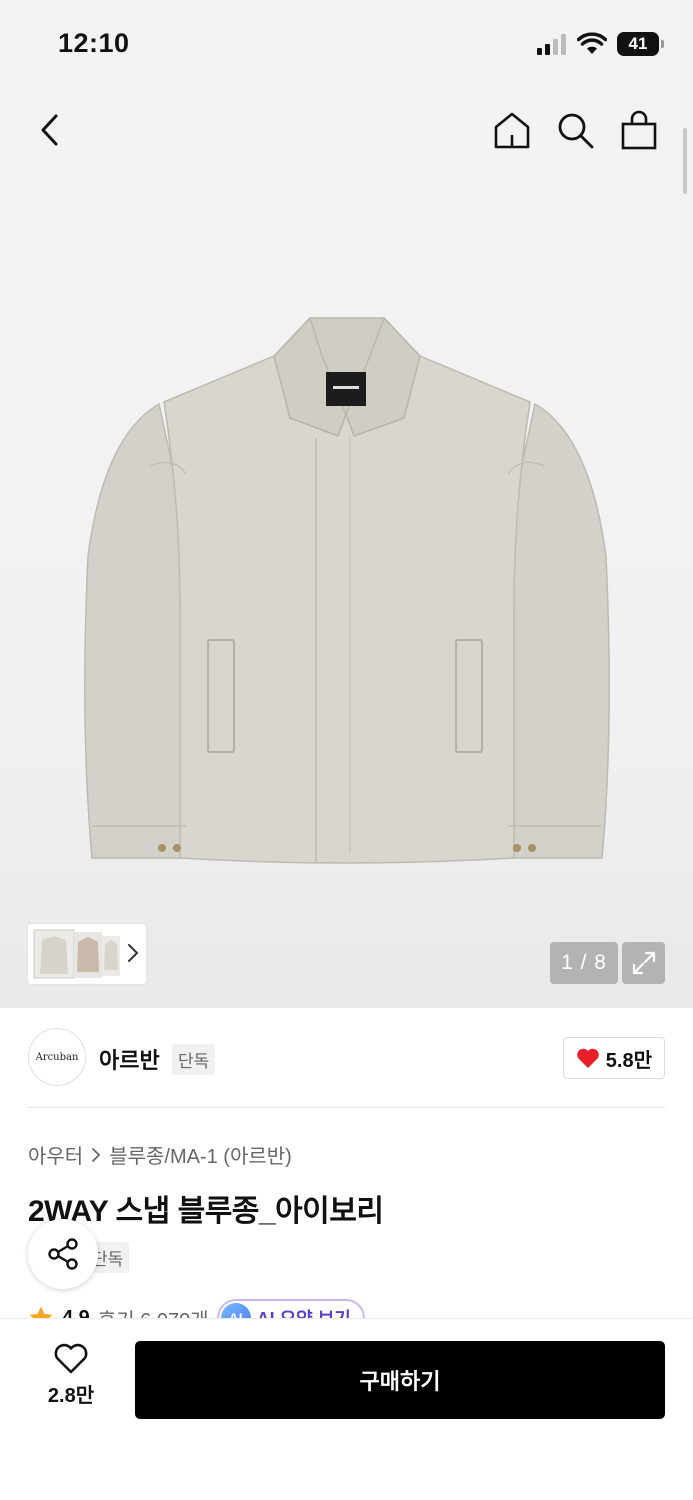 This screenshot has height=1500, width=693. Describe the element at coordinates (94, 43) in the screenshot. I see `status-time: 12:10` at that location.